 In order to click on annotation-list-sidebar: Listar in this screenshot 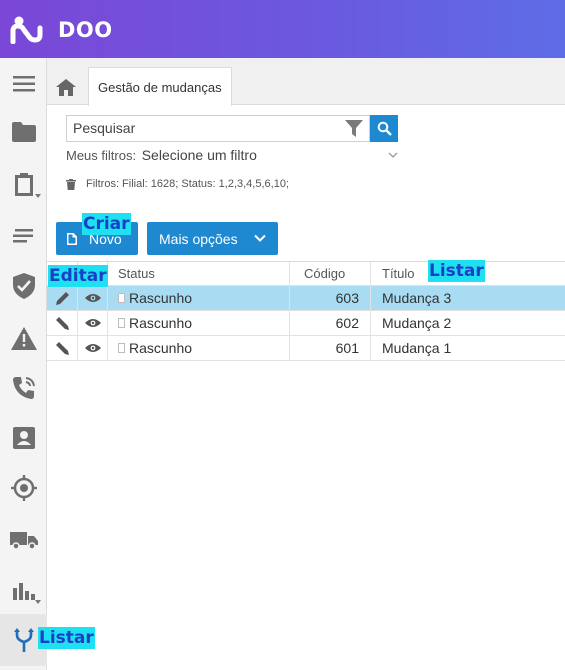, I will do `click(66, 638)`.